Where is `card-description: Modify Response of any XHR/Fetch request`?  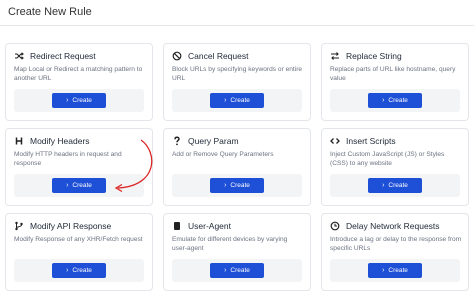 card-description: Modify Response of any XHR/Fetch request is located at coordinates (78, 239).